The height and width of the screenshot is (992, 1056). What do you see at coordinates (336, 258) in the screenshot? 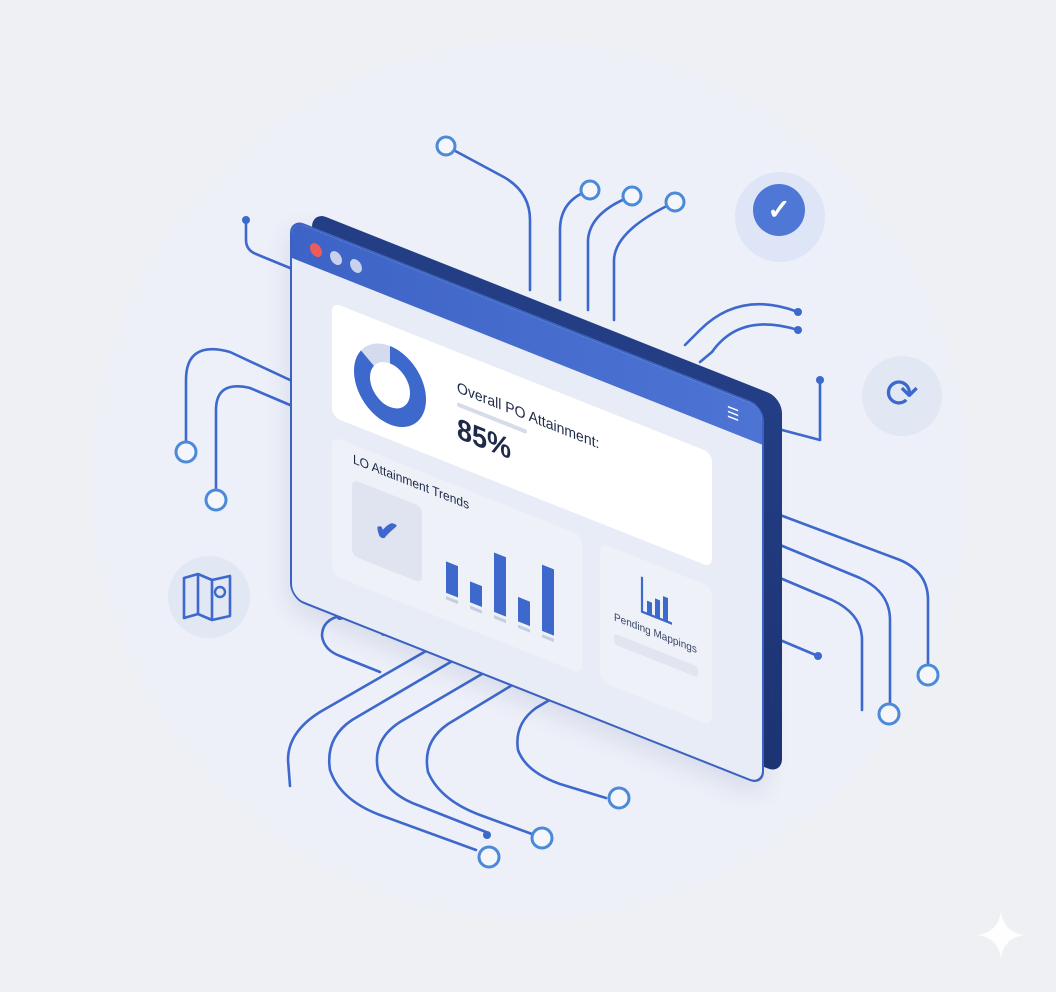
I see `minimize-dot` at bounding box center [336, 258].